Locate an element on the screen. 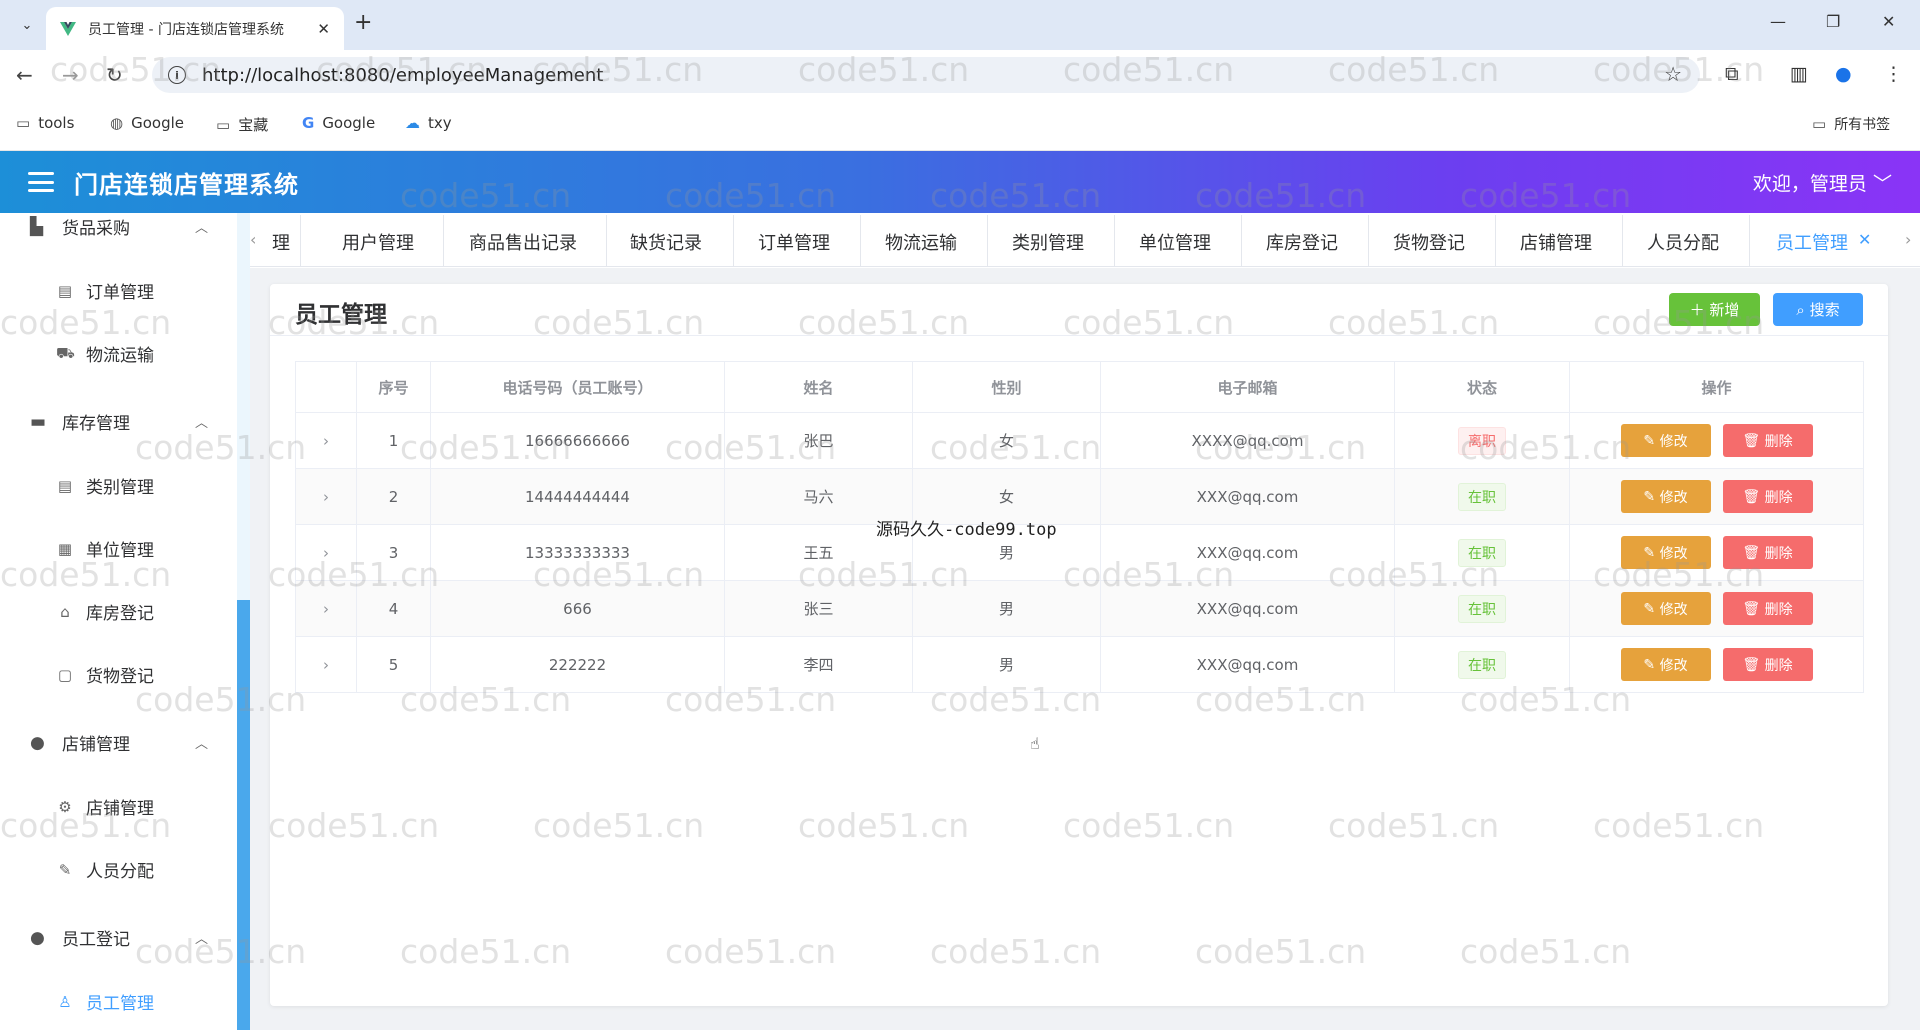  tags-scroll-right-icon: › is located at coordinates (1908, 239).